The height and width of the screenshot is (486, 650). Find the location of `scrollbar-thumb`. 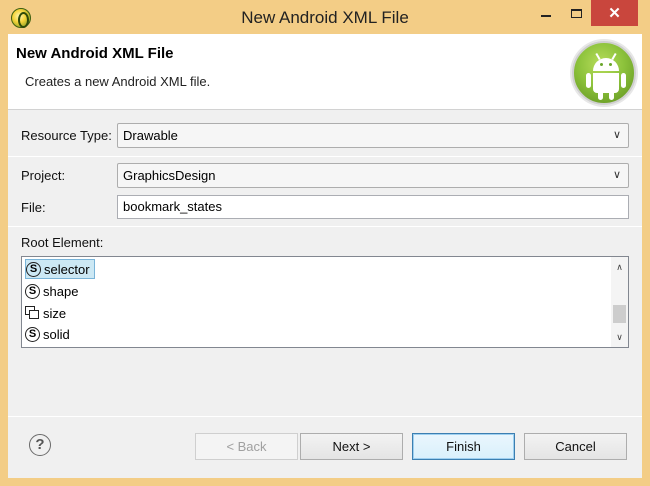

scrollbar-thumb is located at coordinates (619, 314).